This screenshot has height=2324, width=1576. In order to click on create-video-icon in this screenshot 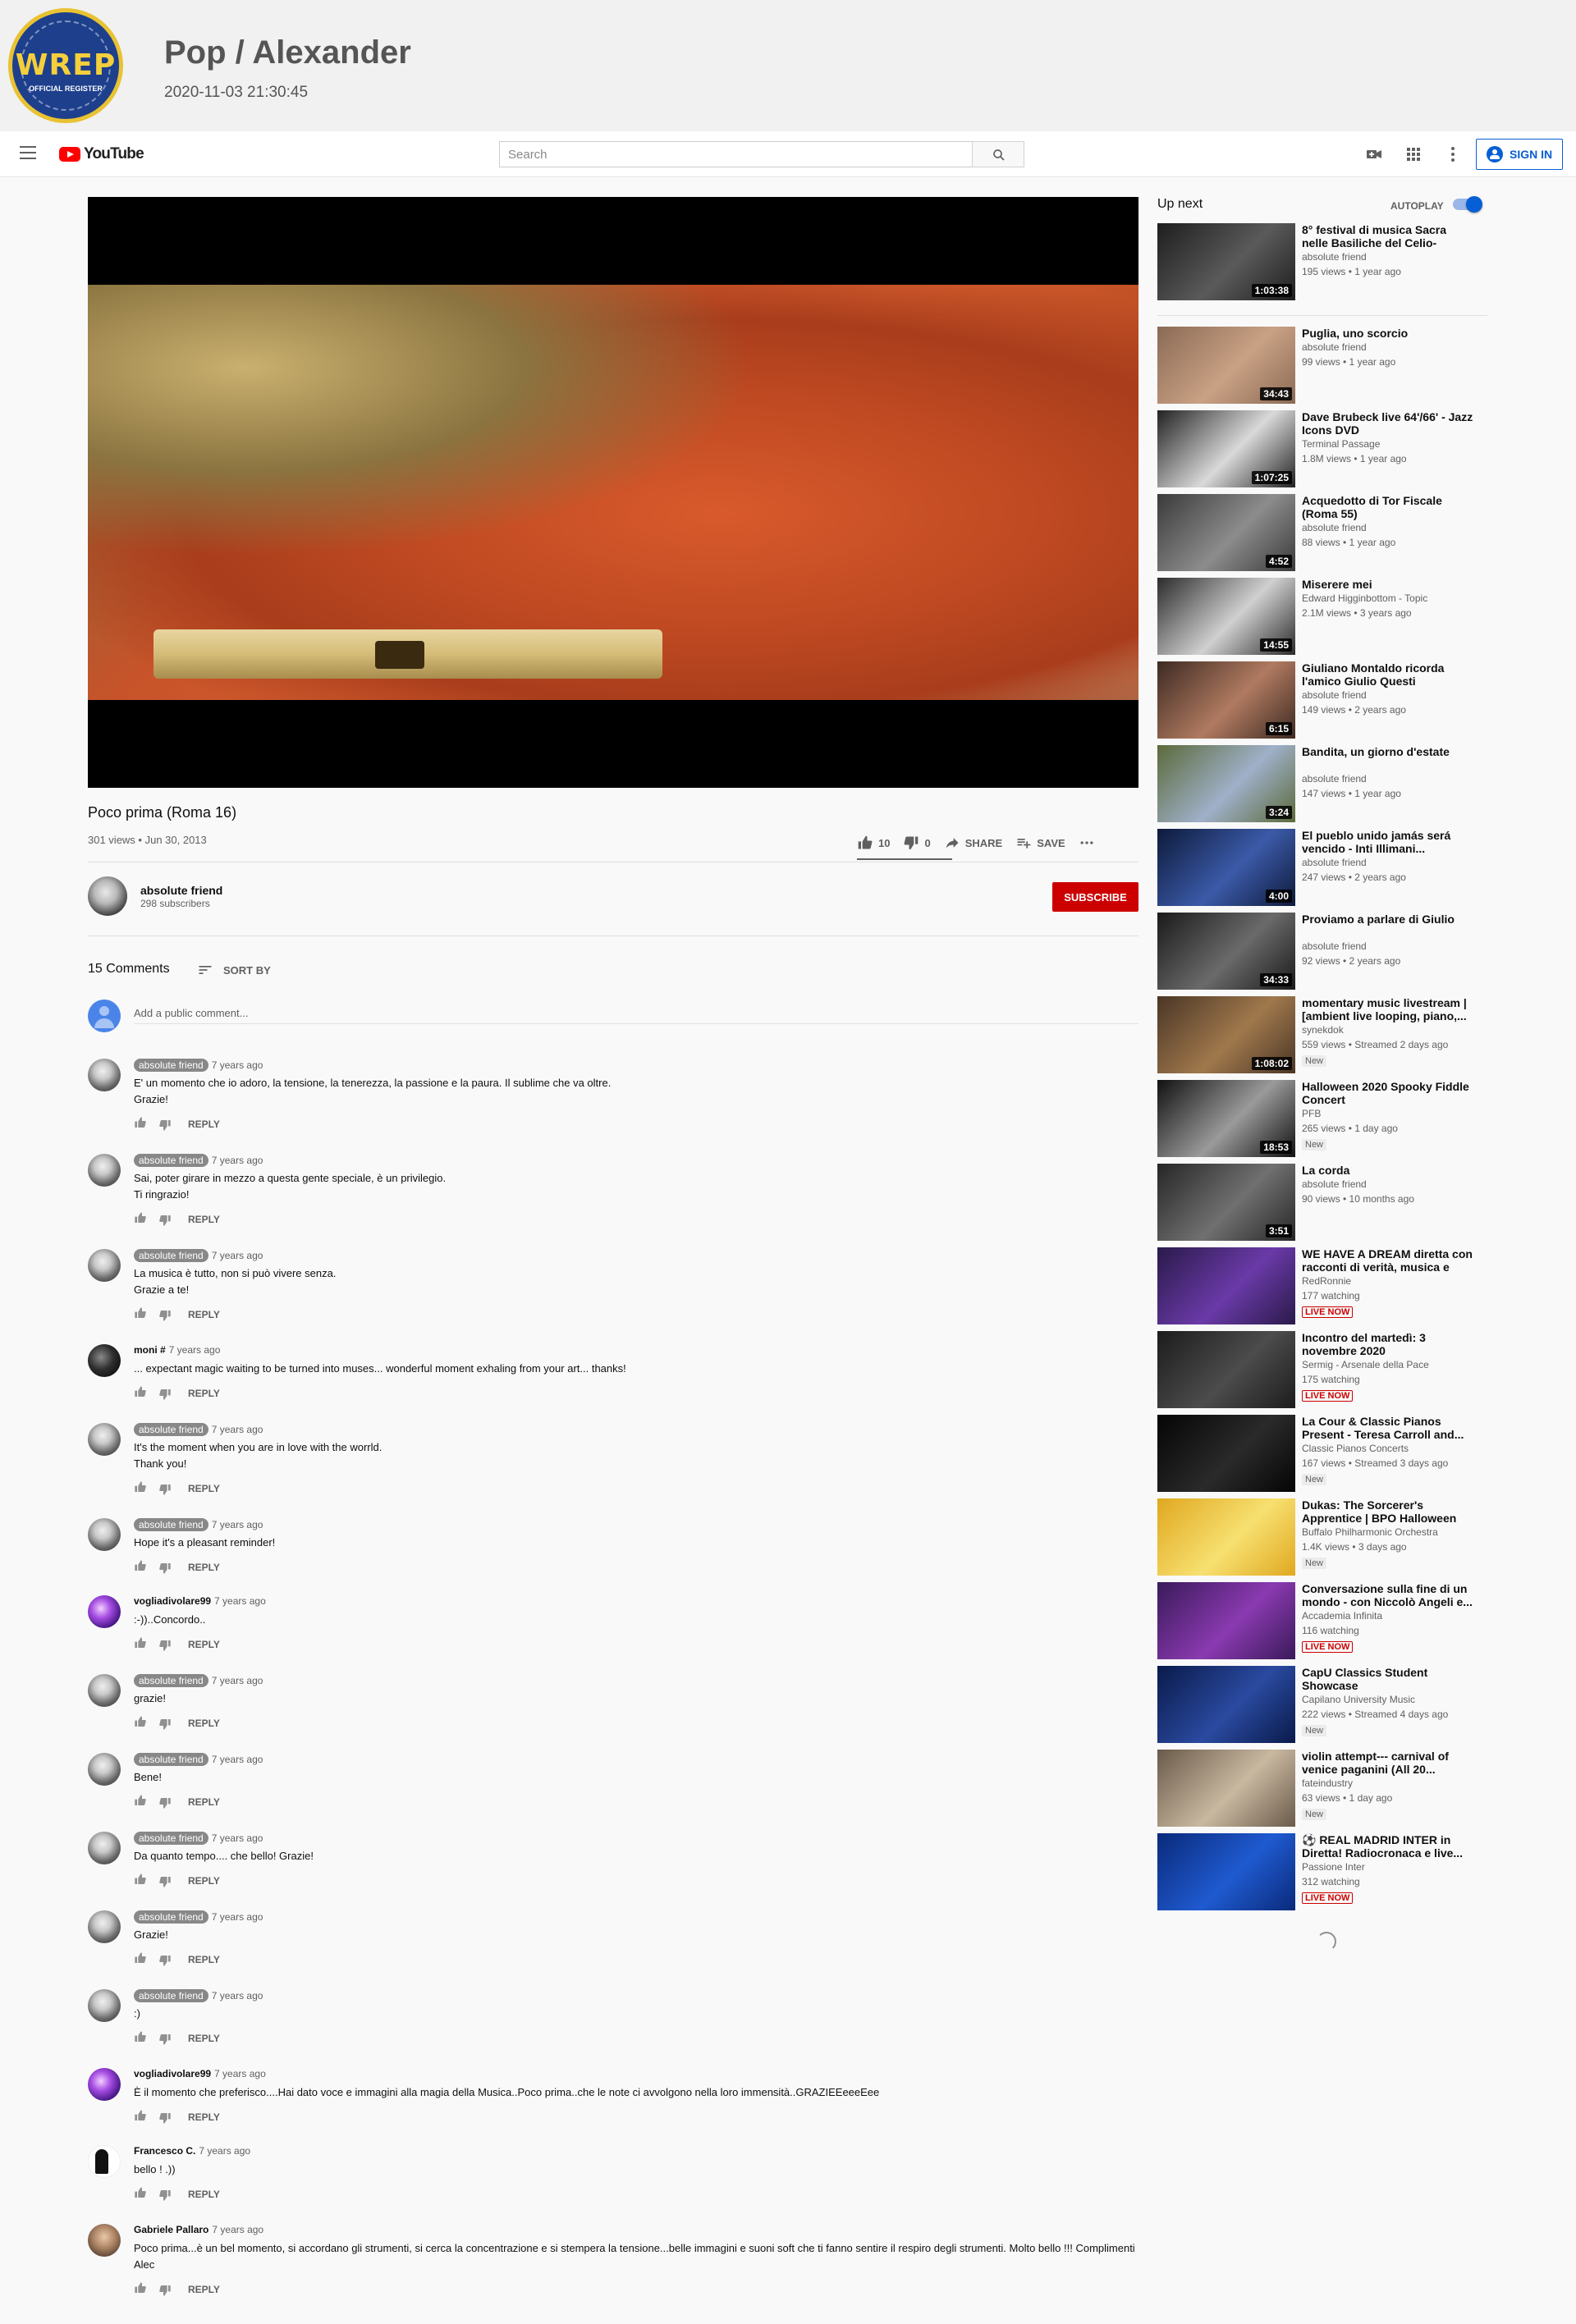, I will do `click(1374, 154)`.